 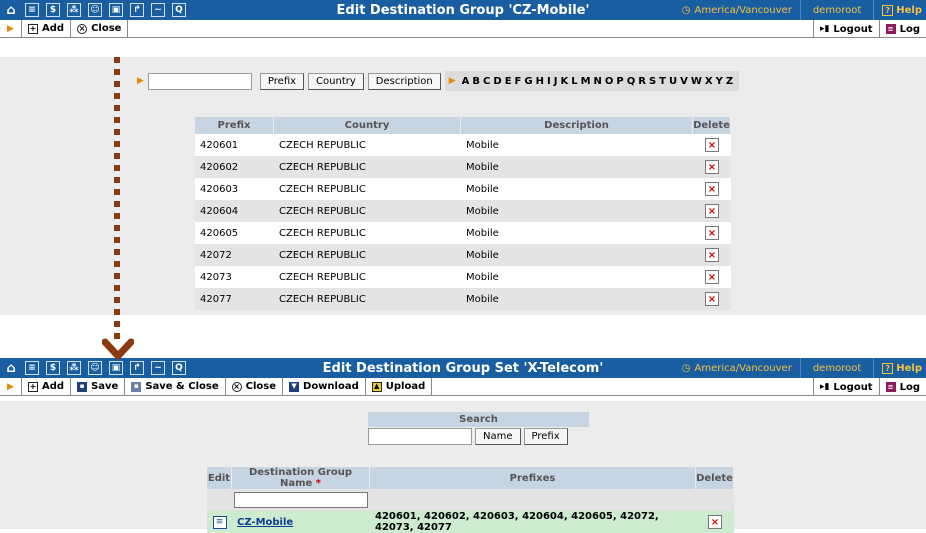 I want to click on search-input, so click(x=420, y=436).